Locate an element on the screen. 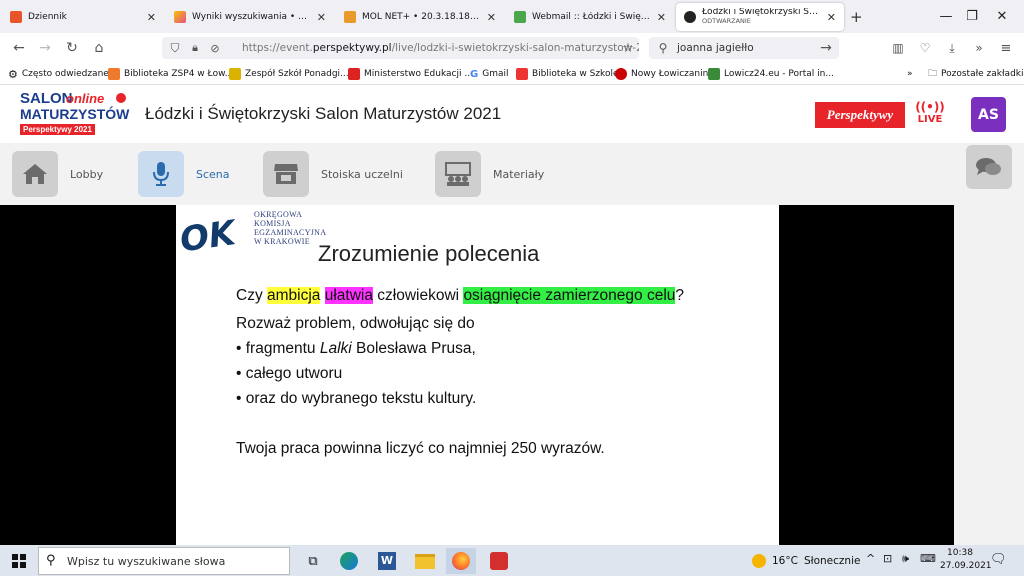  nav-stoiska: Stoiska uczelni is located at coordinates (333, 174).